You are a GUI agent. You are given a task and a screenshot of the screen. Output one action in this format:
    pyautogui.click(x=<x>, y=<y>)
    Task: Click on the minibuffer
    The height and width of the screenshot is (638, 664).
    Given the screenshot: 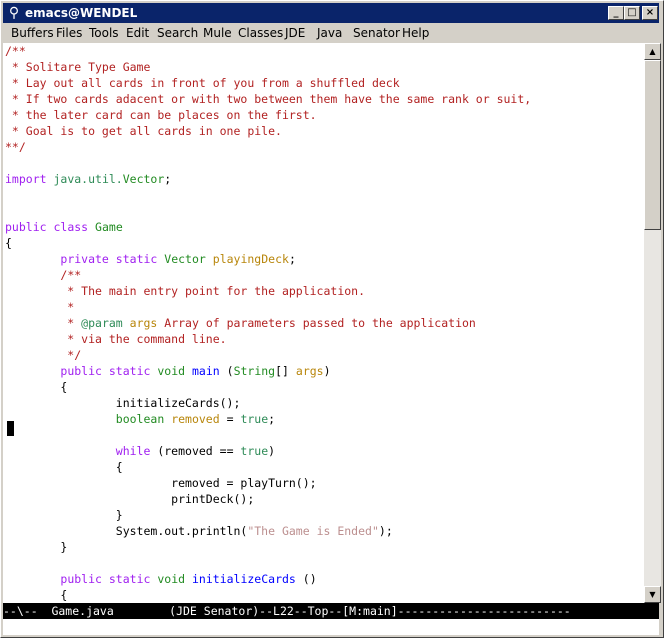 What is the action you would take?
    pyautogui.click(x=331, y=627)
    